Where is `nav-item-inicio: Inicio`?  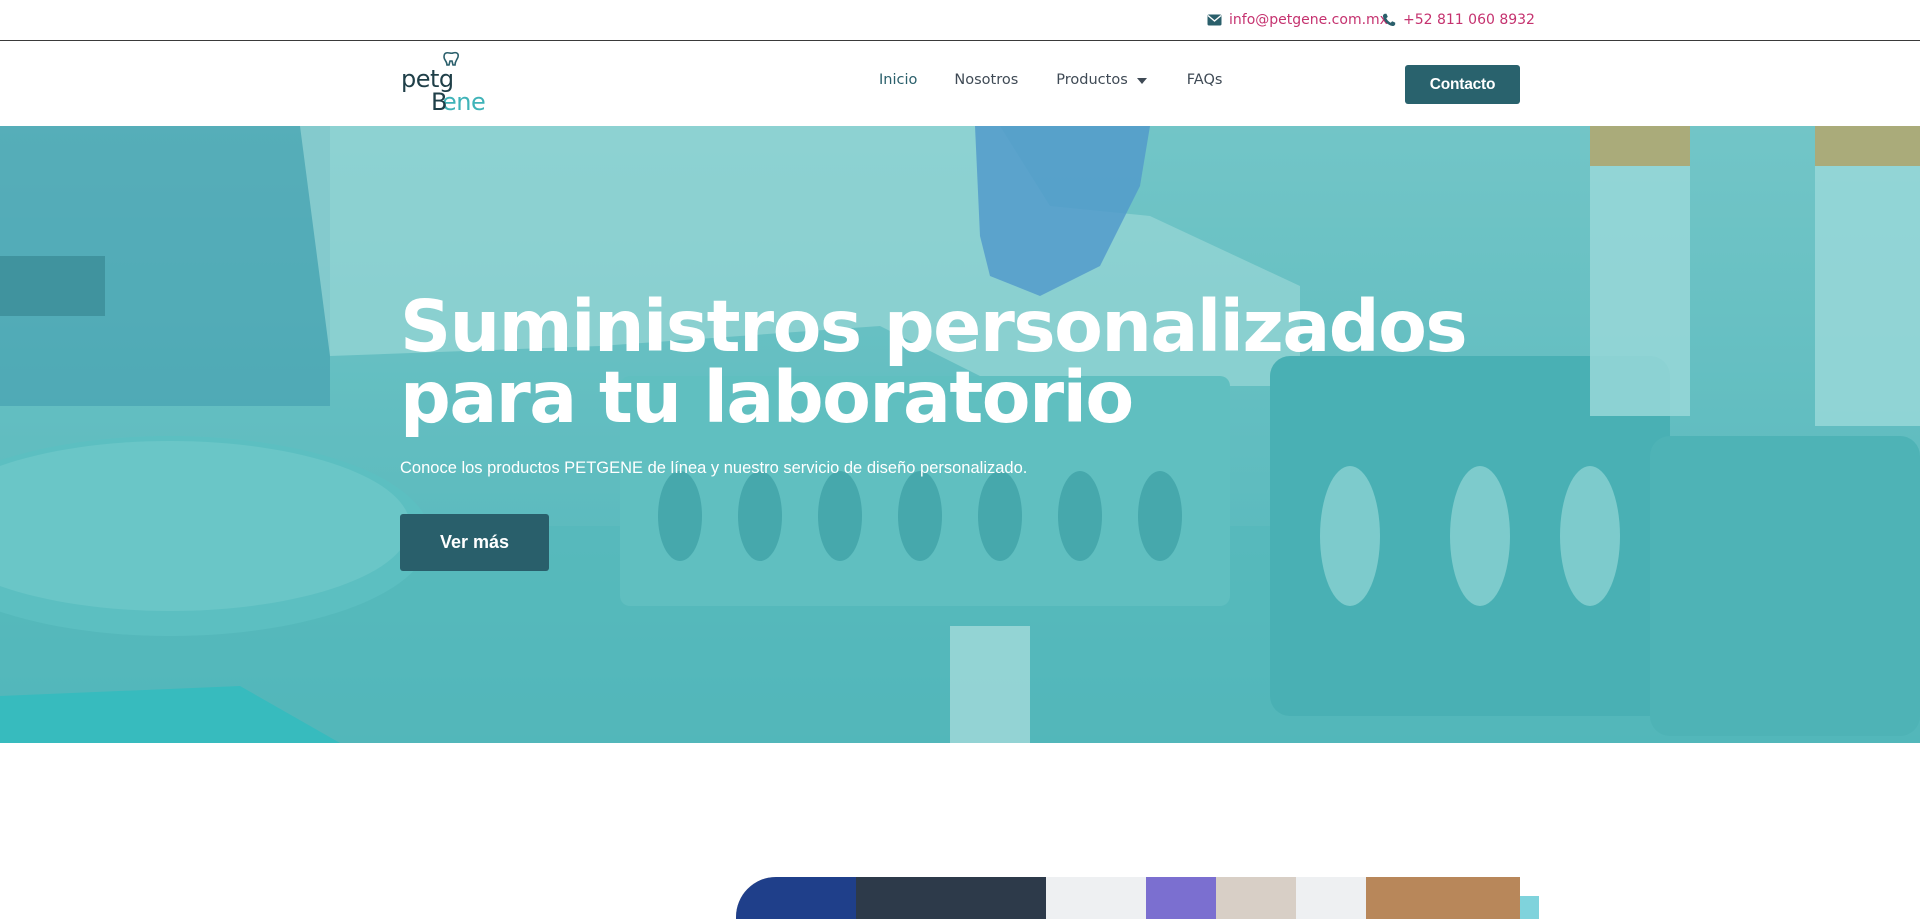
nav-item-inicio: Inicio is located at coordinates (898, 80).